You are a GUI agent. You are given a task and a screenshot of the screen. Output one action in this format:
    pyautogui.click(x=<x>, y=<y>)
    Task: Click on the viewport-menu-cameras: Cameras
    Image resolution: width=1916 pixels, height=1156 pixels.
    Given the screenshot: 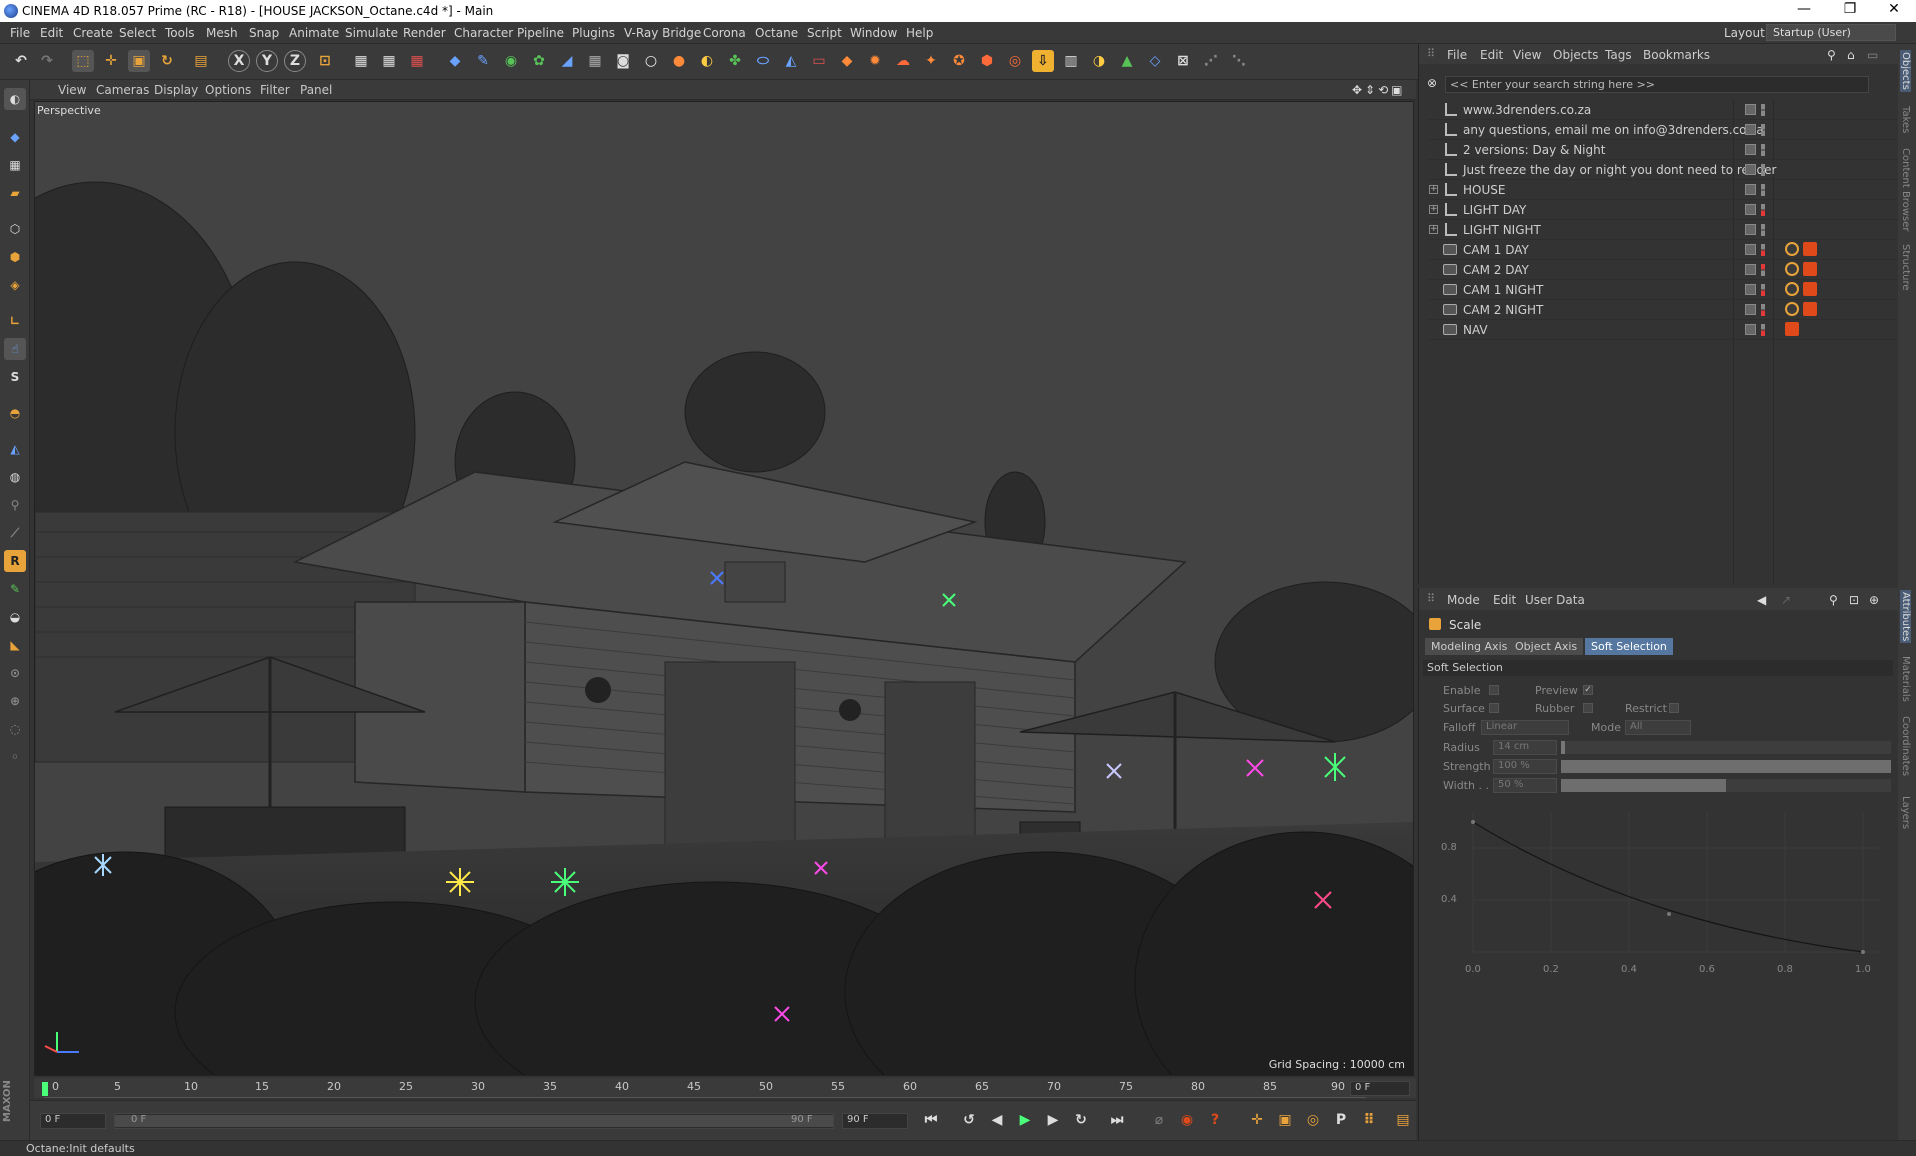 What is the action you would take?
    pyautogui.click(x=122, y=90)
    